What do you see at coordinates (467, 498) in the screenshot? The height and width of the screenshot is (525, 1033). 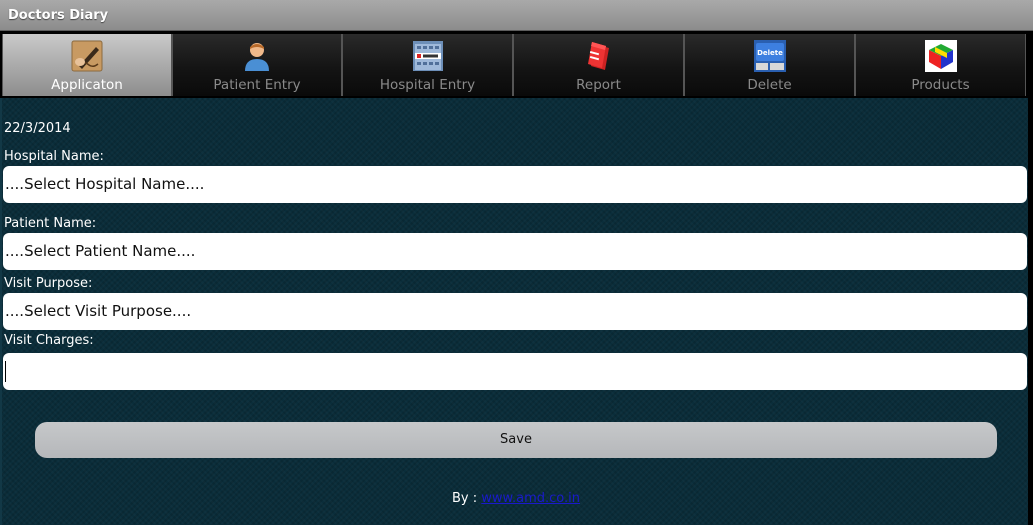 I see `footer-prefix: By :` at bounding box center [467, 498].